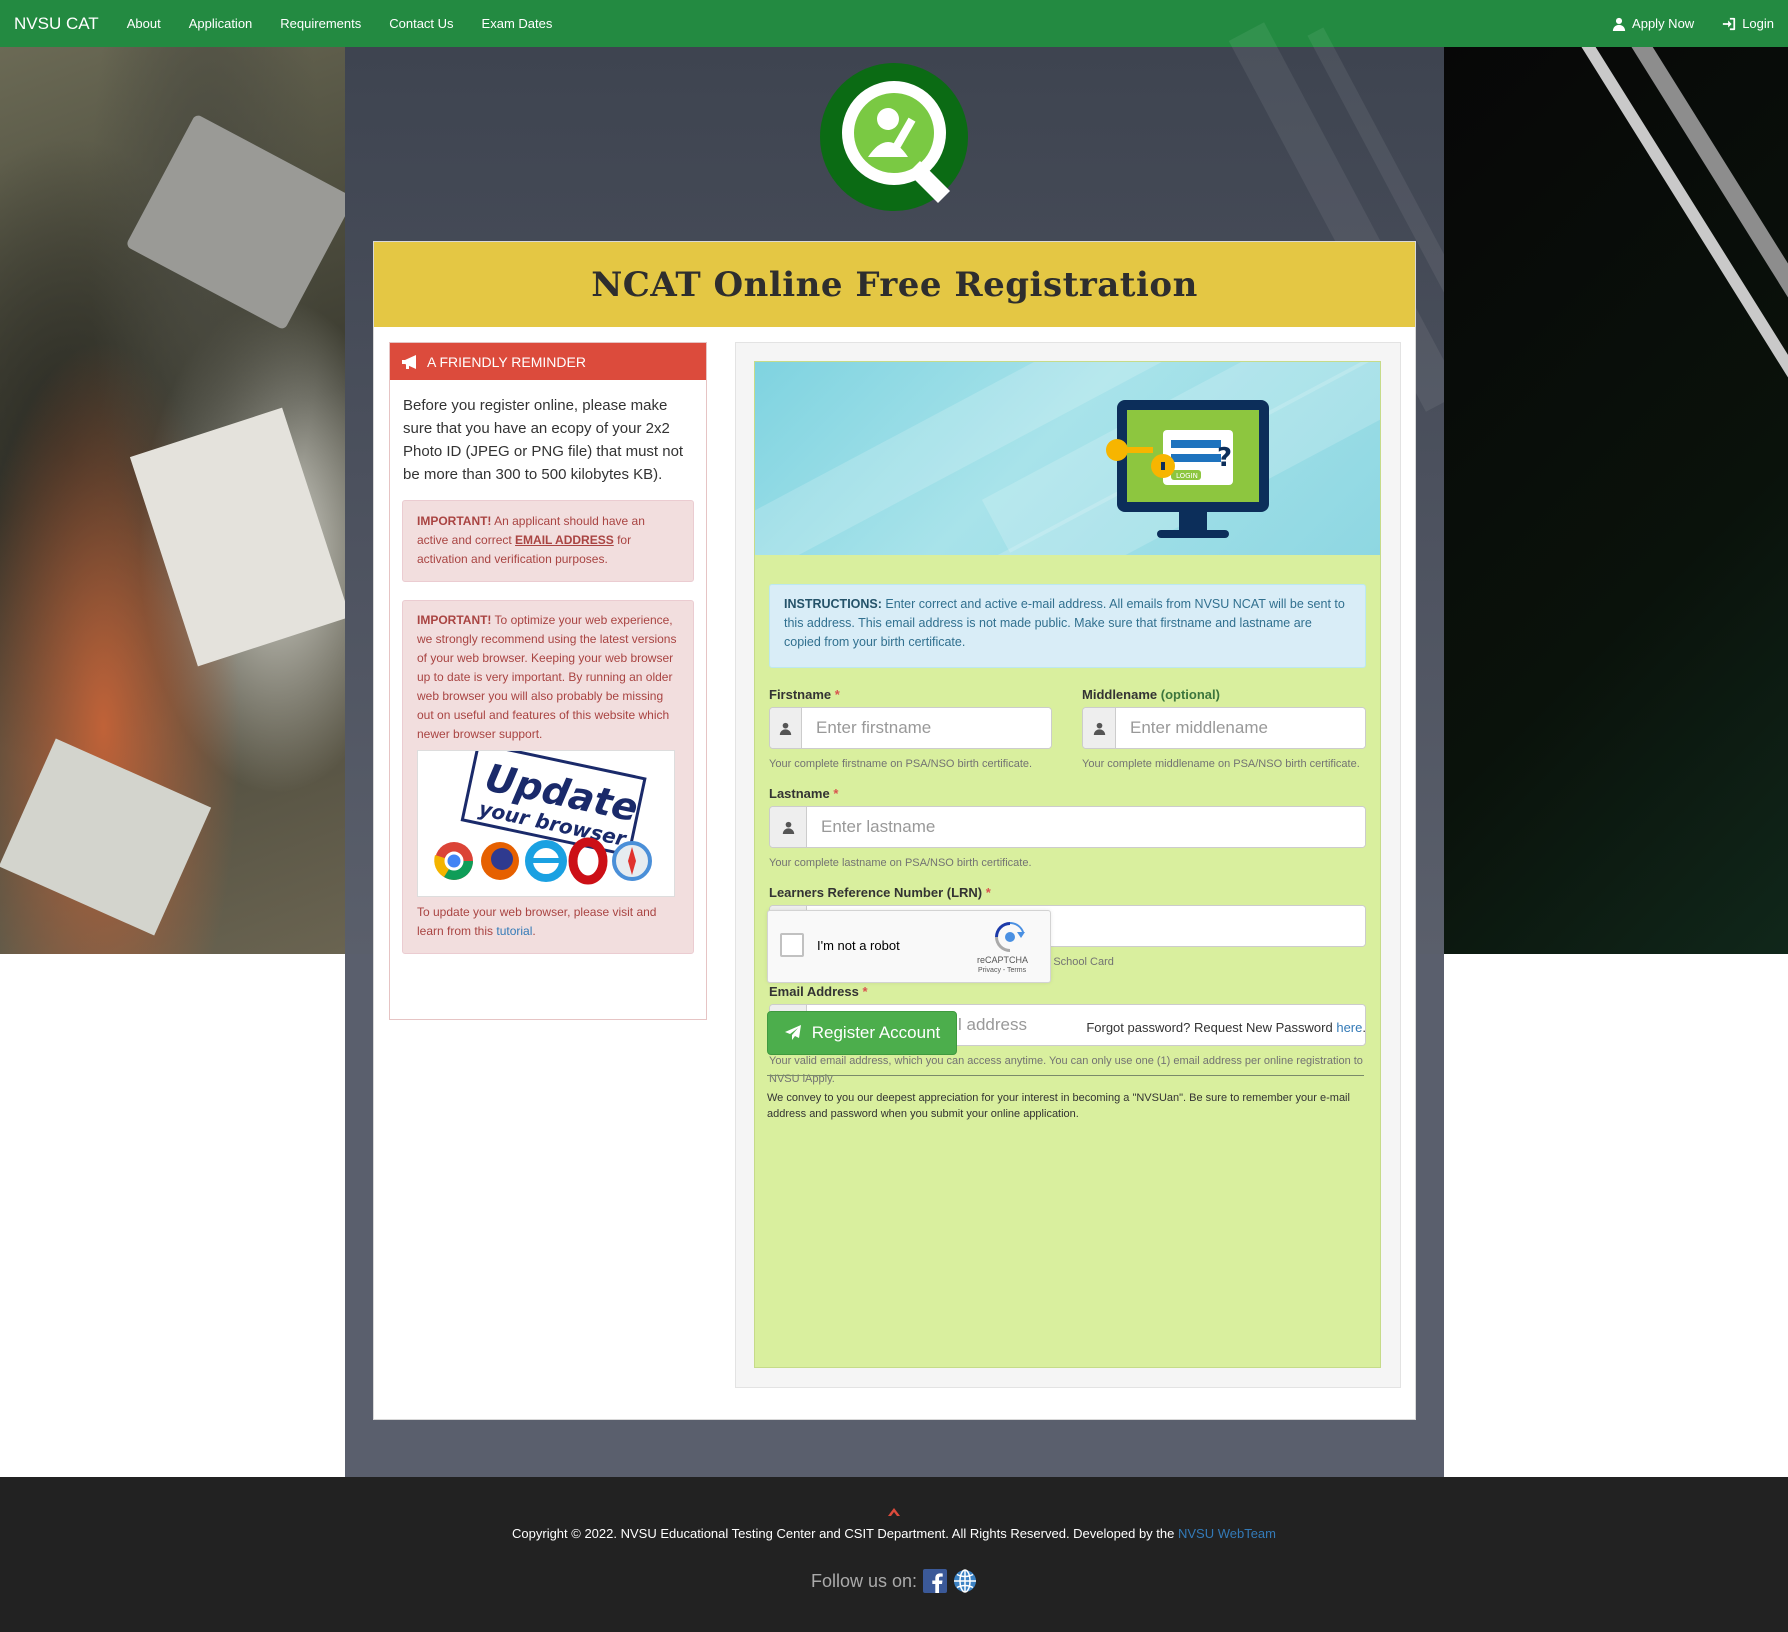 The width and height of the screenshot is (1788, 1632). What do you see at coordinates (500, 861) in the screenshot?
I see `firefox-icon` at bounding box center [500, 861].